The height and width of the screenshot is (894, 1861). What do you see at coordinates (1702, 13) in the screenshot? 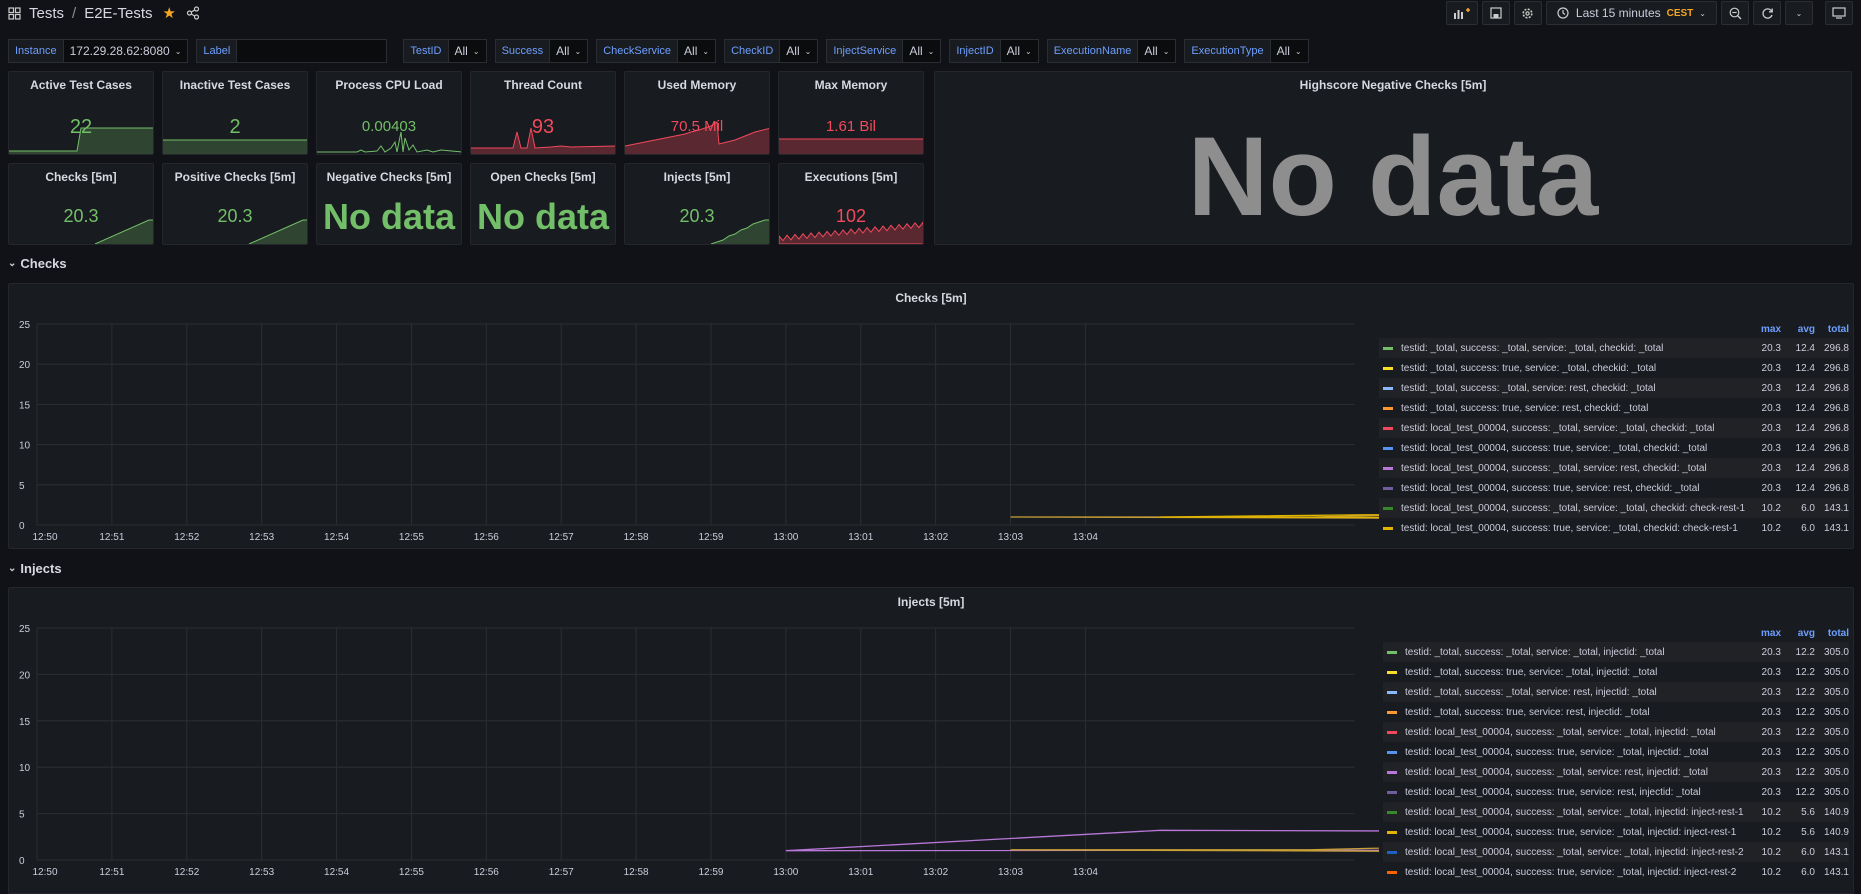
I see `chevron-down-icon: ⌄` at bounding box center [1702, 13].